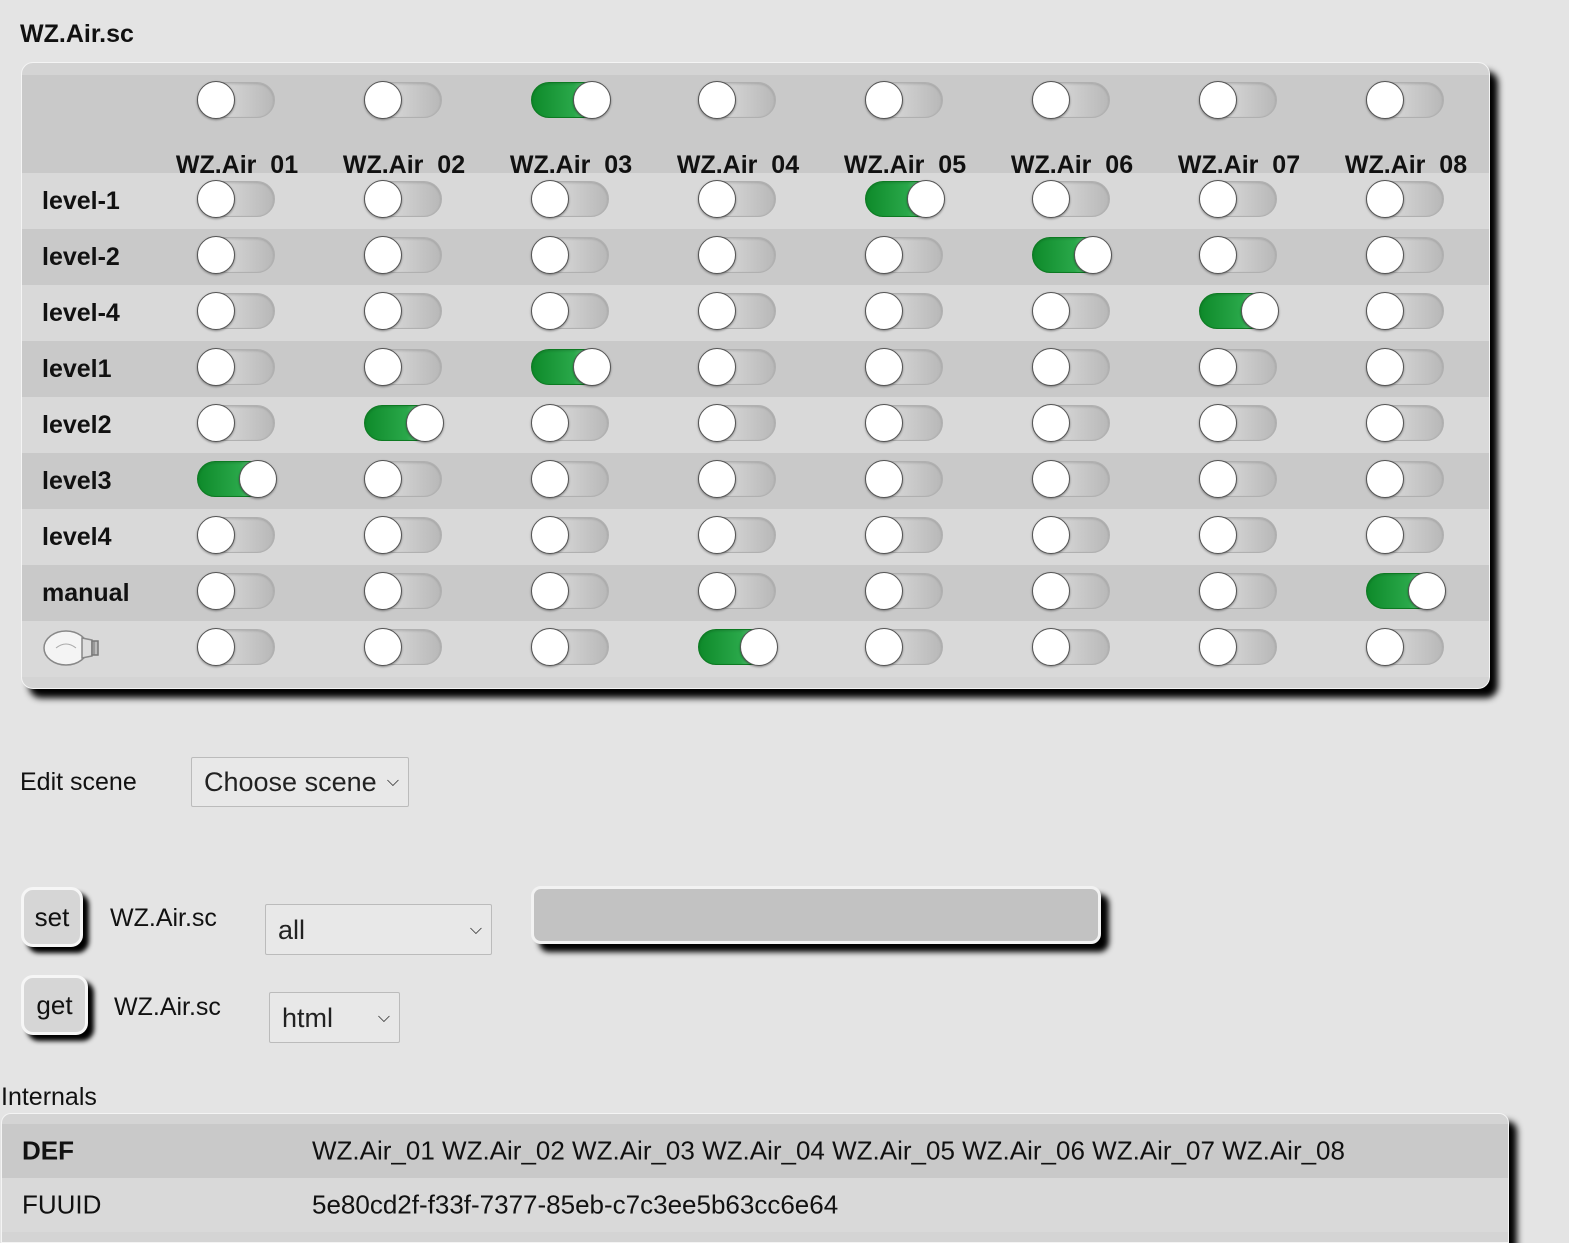  What do you see at coordinates (816, 915) in the screenshot?
I see `set-command-input` at bounding box center [816, 915].